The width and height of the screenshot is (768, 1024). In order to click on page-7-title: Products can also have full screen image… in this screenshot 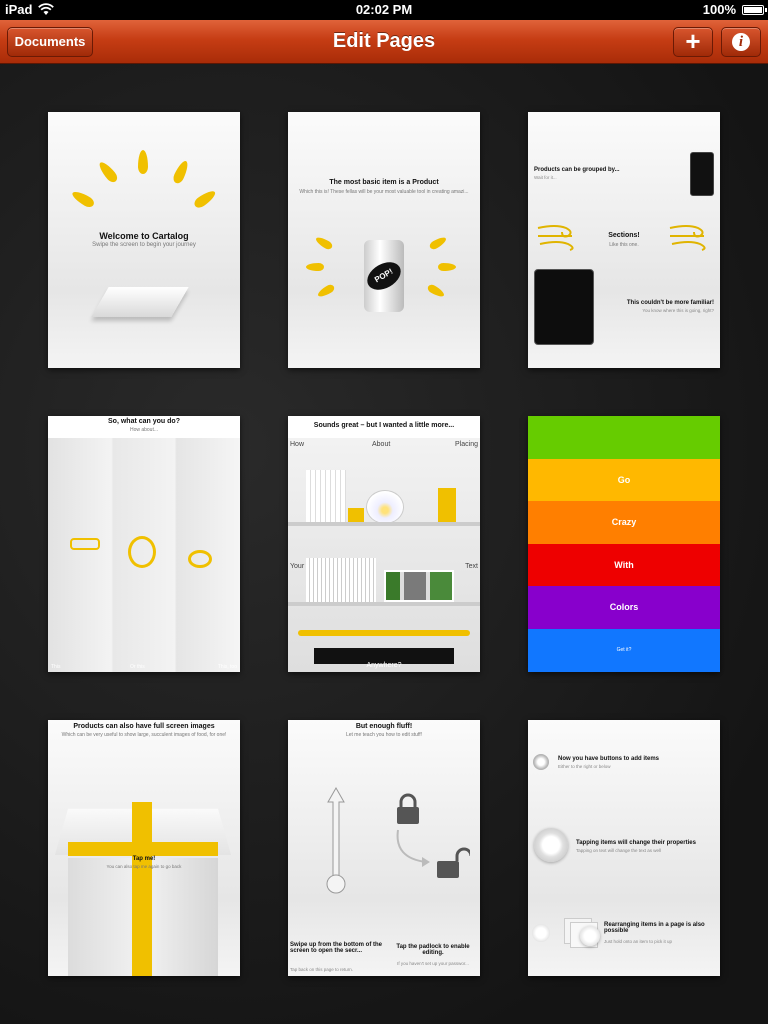, I will do `click(144, 726)`.